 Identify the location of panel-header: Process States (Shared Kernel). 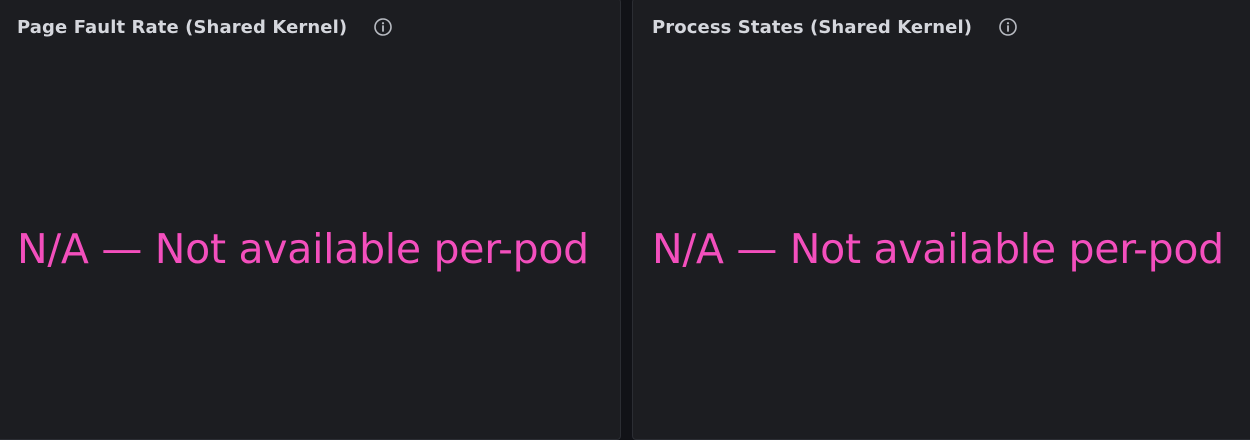
(944, 27).